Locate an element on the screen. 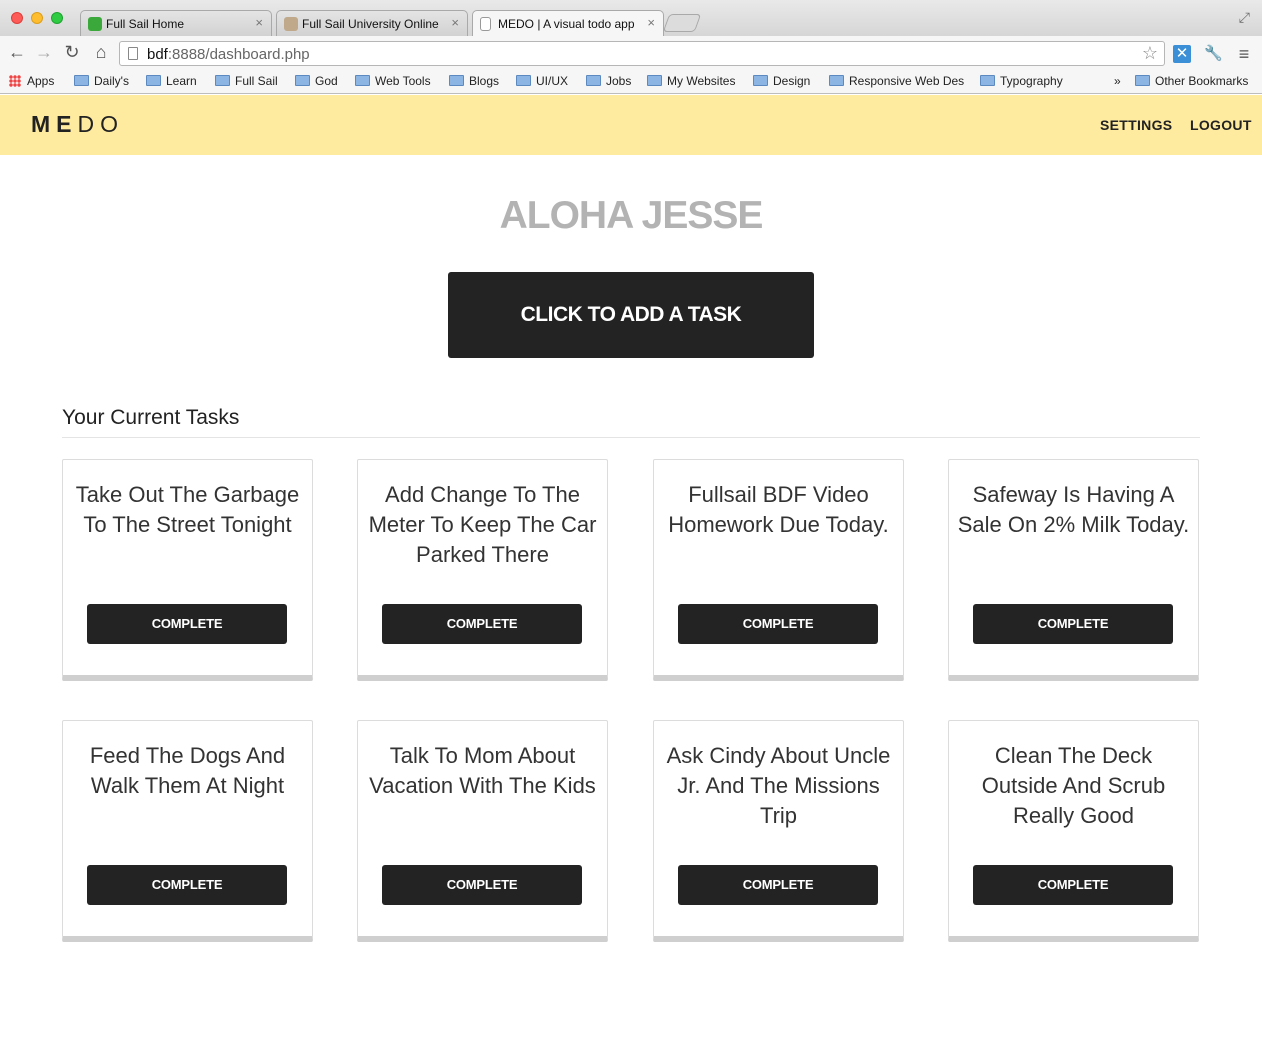  fullsail-icon is located at coordinates (95, 24).